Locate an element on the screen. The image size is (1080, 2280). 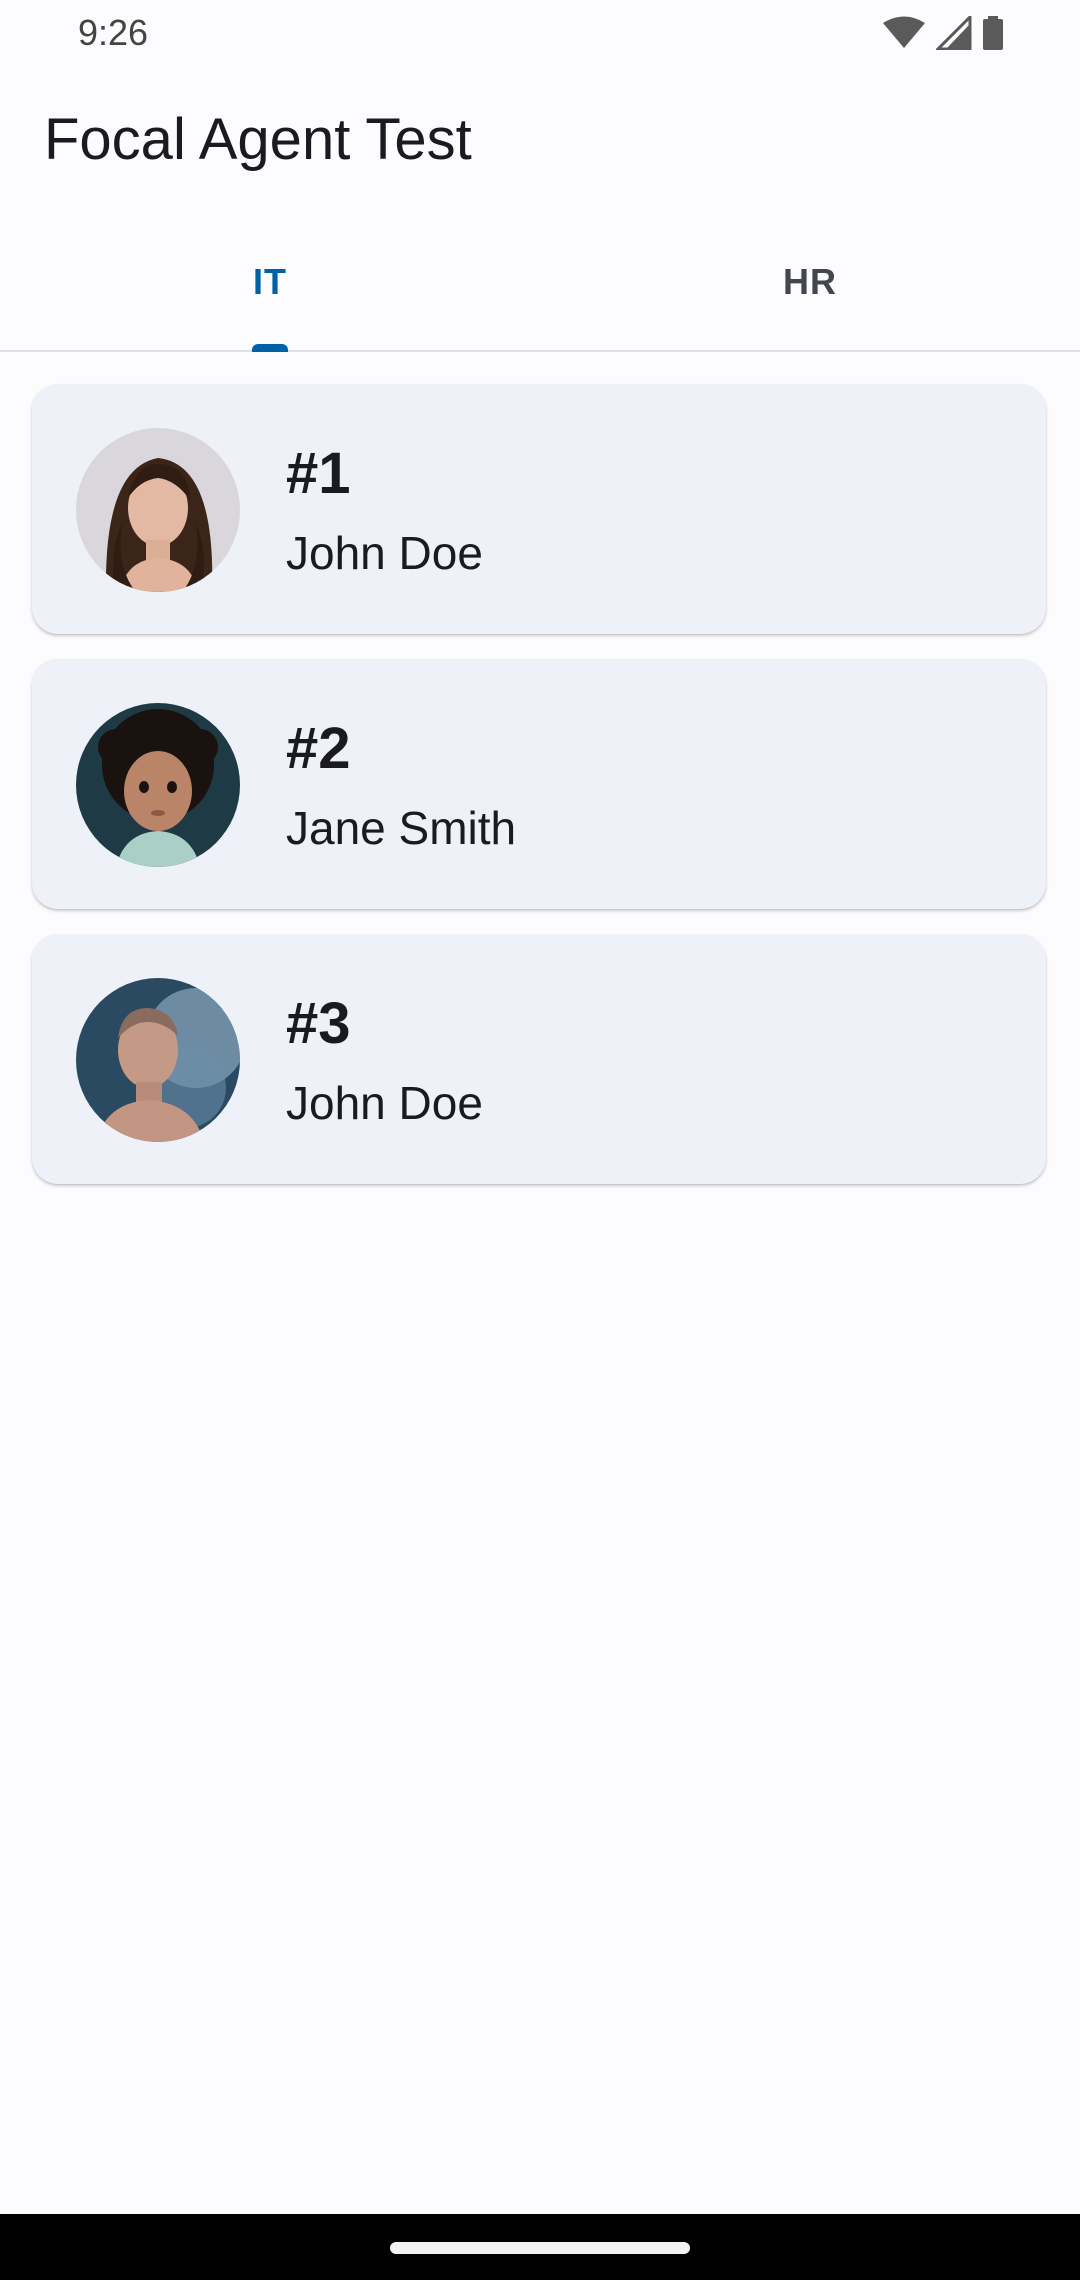
system-navigation-bar is located at coordinates (540, 2247).